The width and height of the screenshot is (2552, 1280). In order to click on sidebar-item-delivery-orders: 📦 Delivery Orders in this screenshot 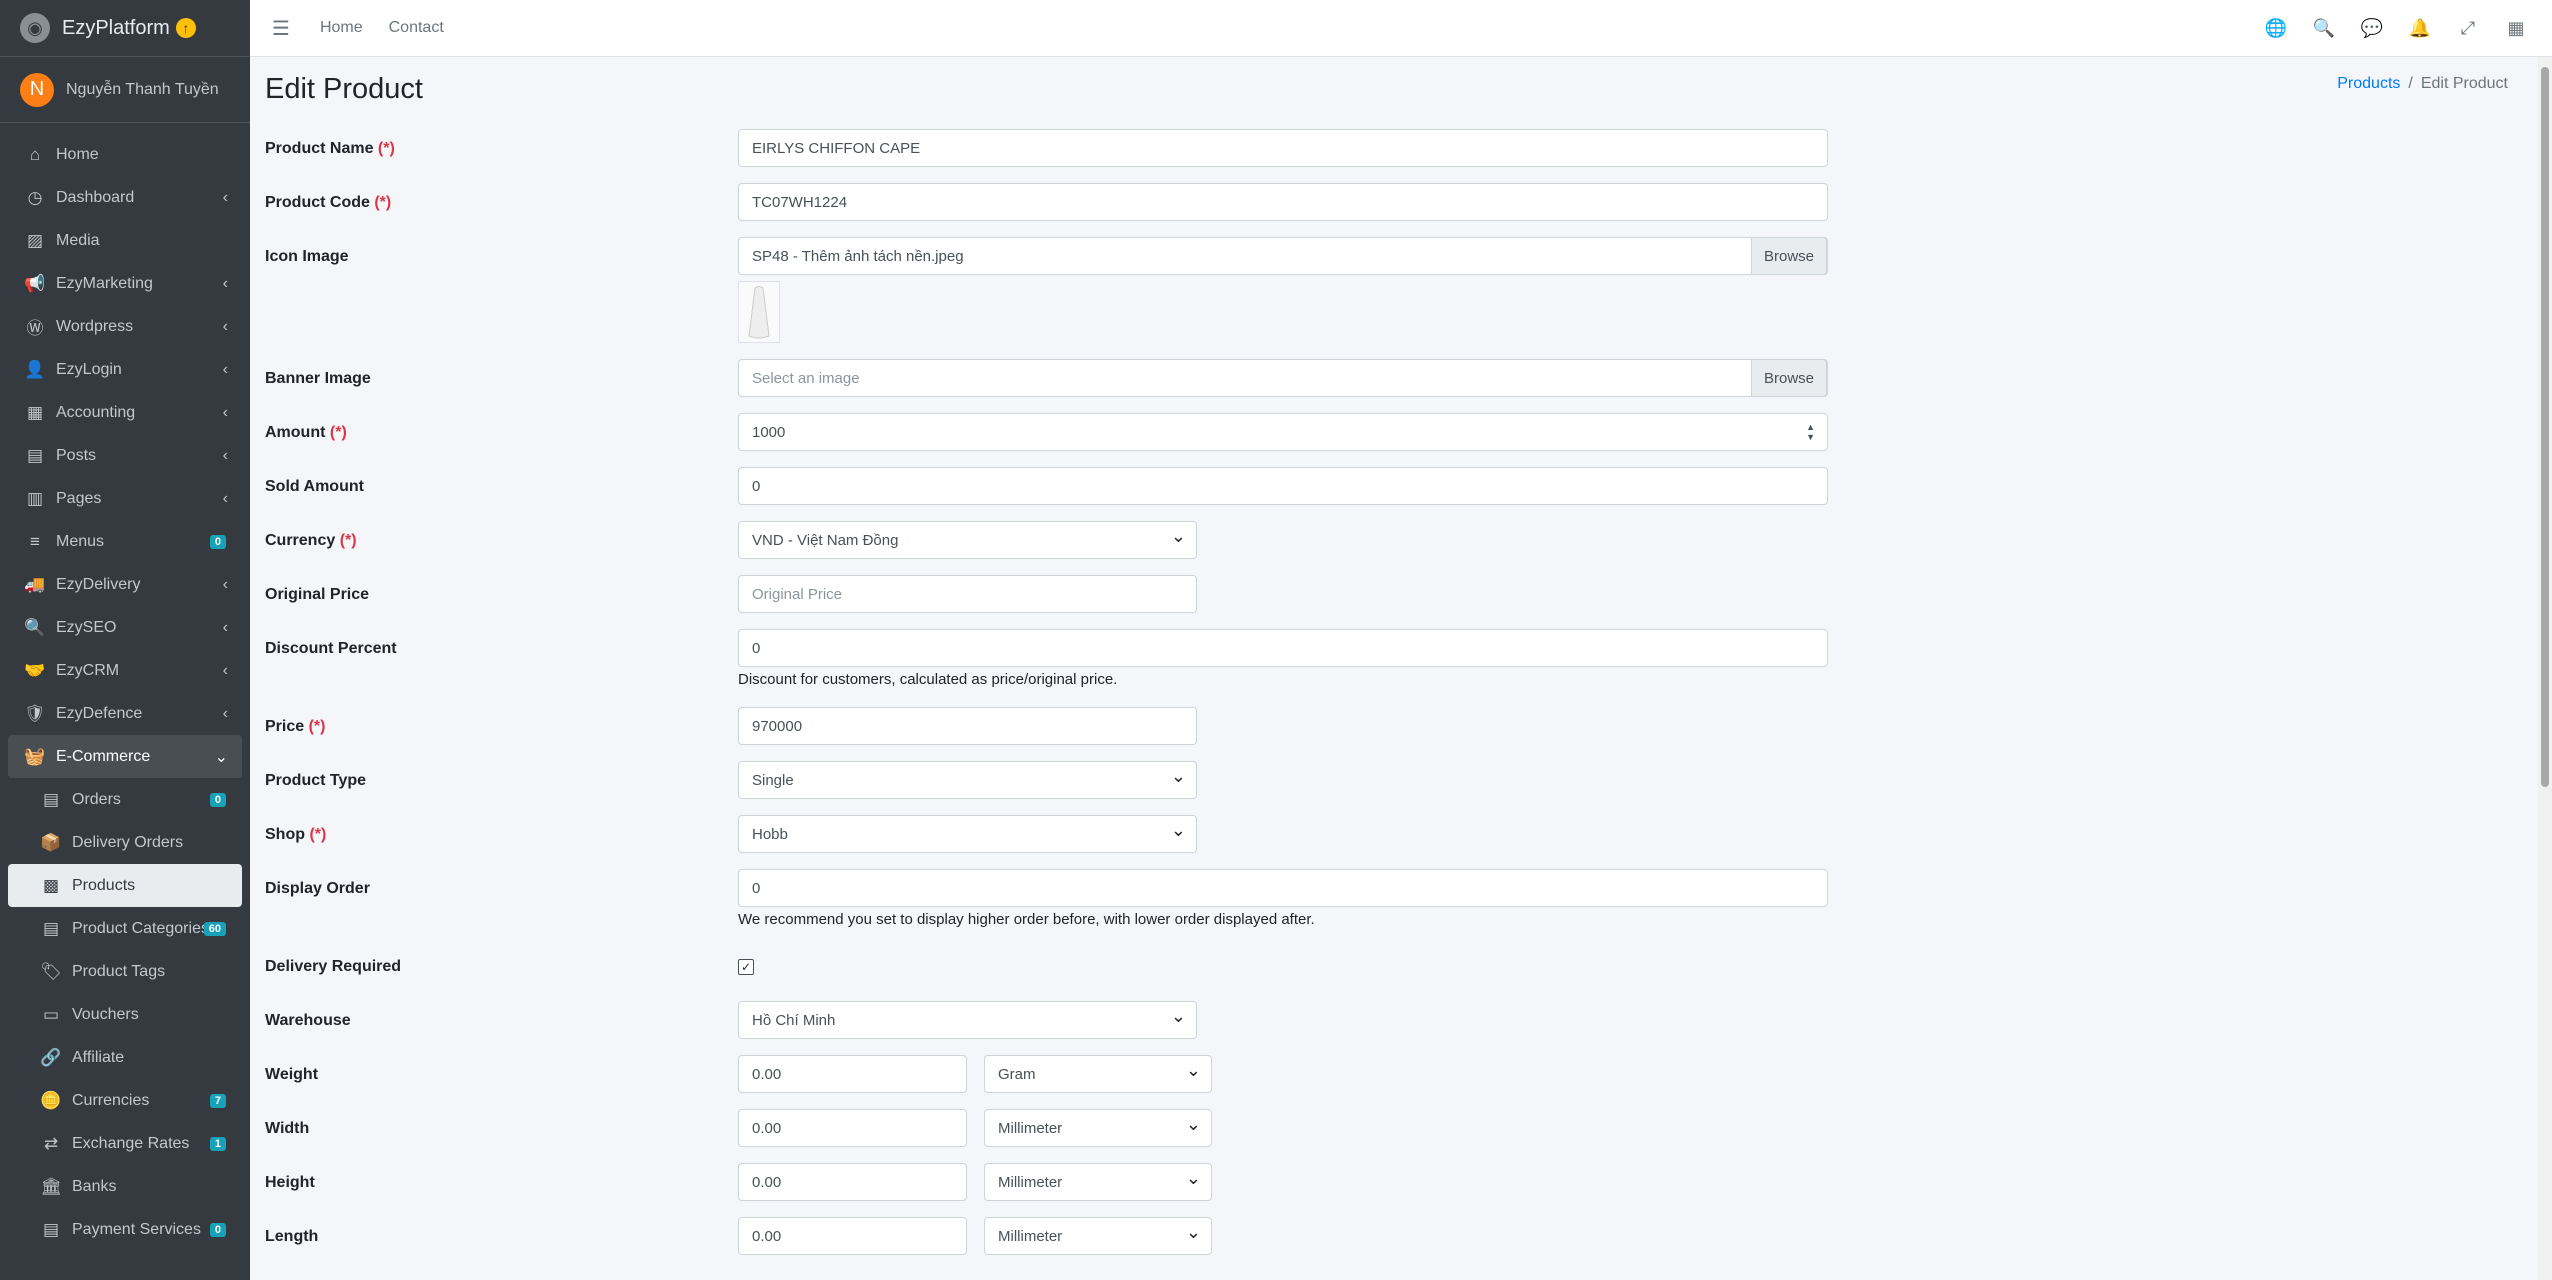, I will do `click(125, 842)`.